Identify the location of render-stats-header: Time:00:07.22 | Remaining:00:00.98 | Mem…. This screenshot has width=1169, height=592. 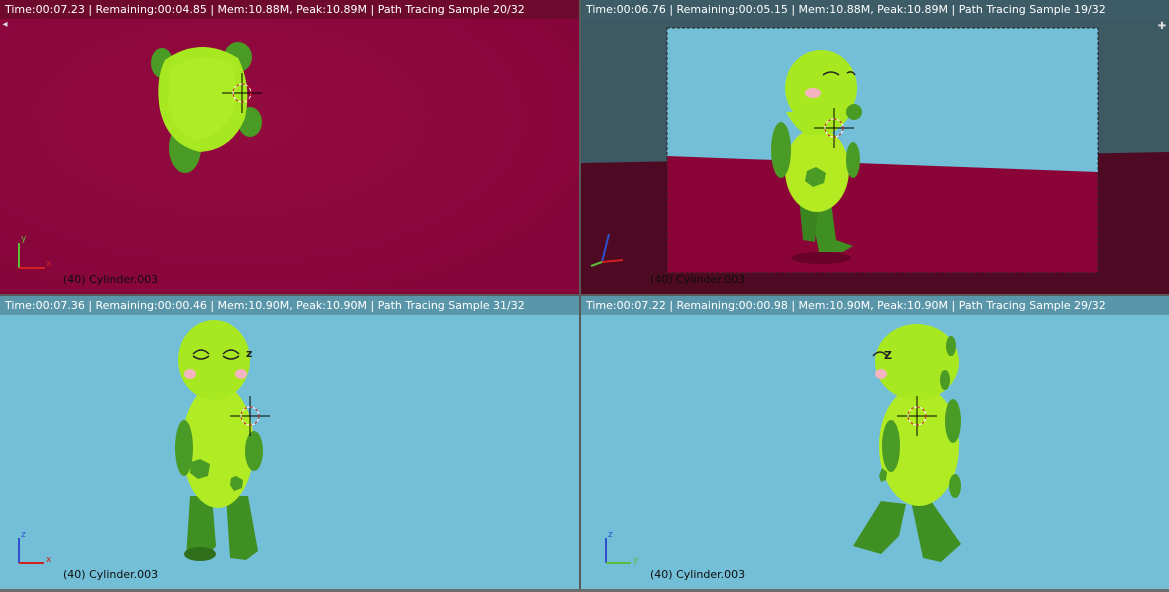
(875, 305).